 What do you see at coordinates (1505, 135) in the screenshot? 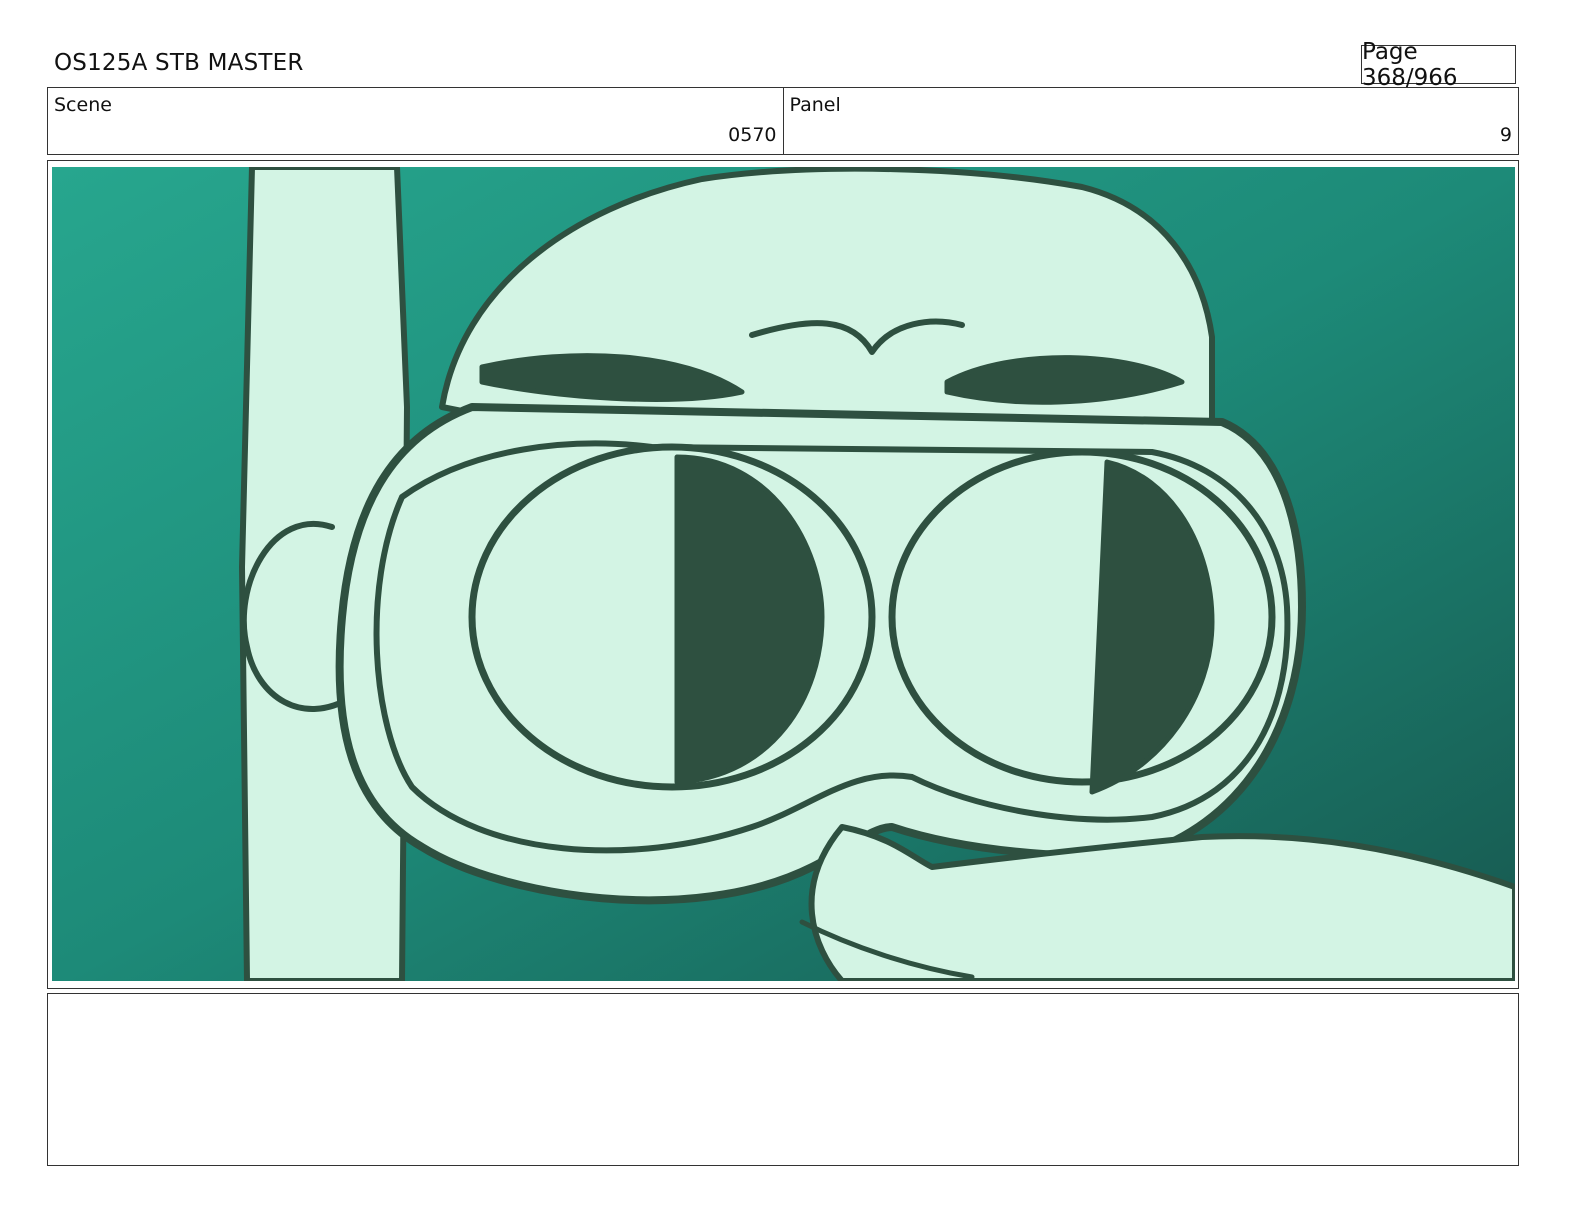
I see `panel-number: 9` at bounding box center [1505, 135].